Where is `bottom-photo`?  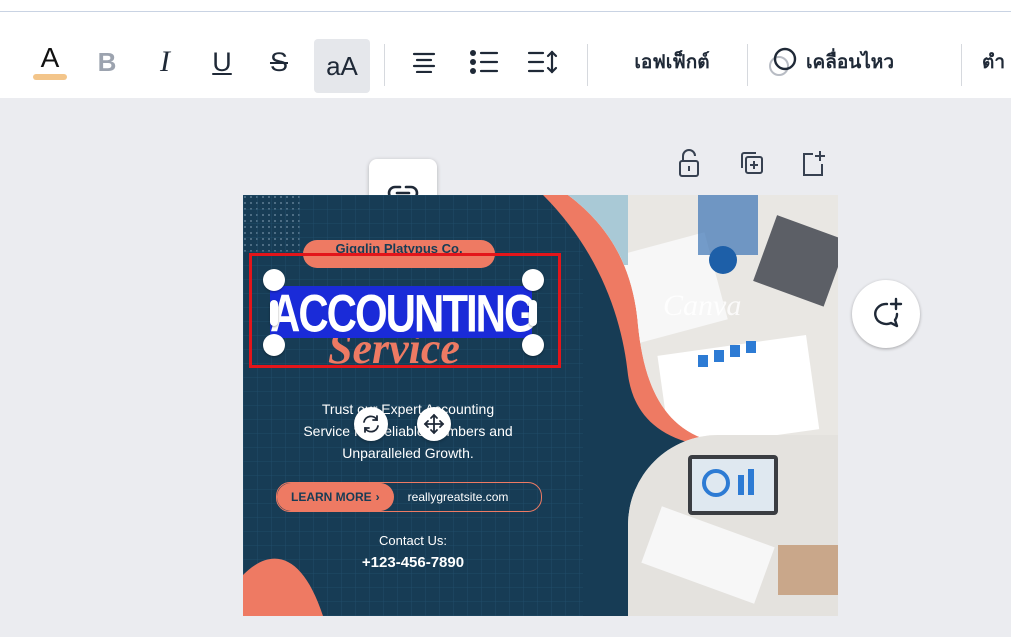
bottom-photo is located at coordinates (733, 525).